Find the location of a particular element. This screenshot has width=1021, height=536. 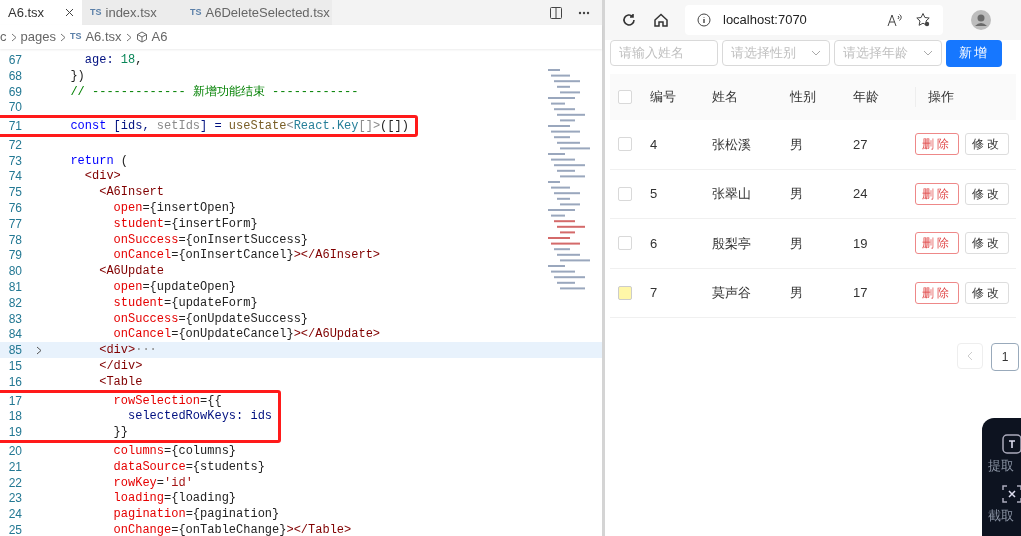

toolbar-label: 提取 is located at coordinates (1001, 466).